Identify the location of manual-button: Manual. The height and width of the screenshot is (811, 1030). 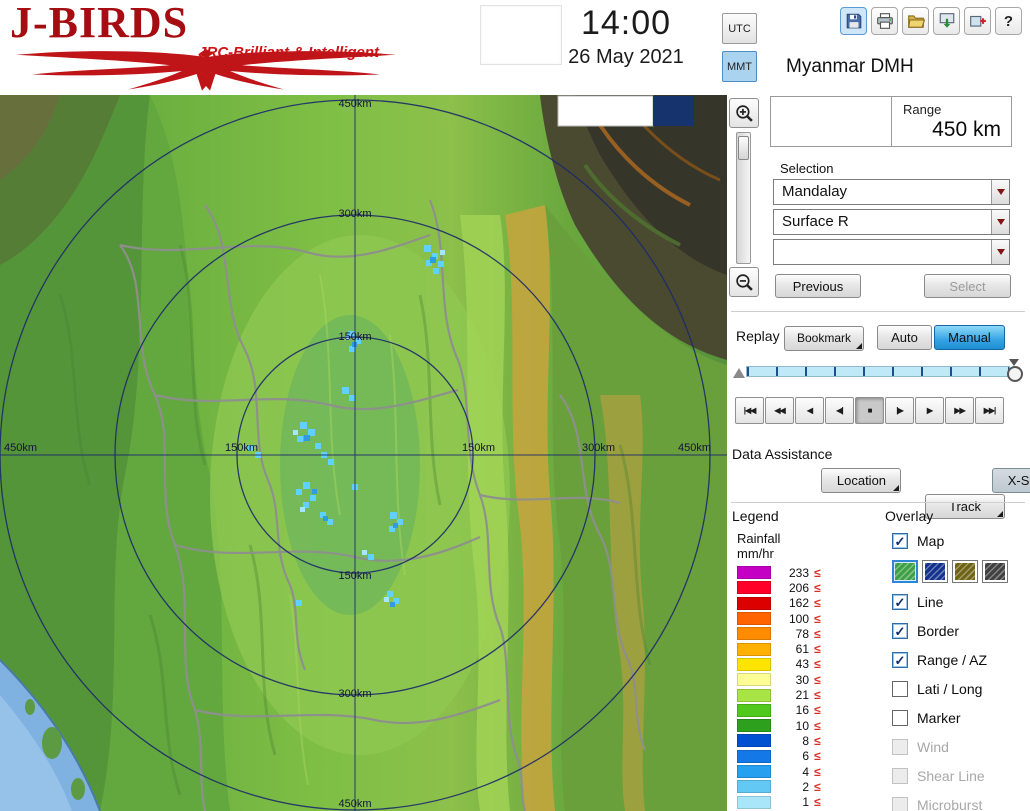
(969, 337).